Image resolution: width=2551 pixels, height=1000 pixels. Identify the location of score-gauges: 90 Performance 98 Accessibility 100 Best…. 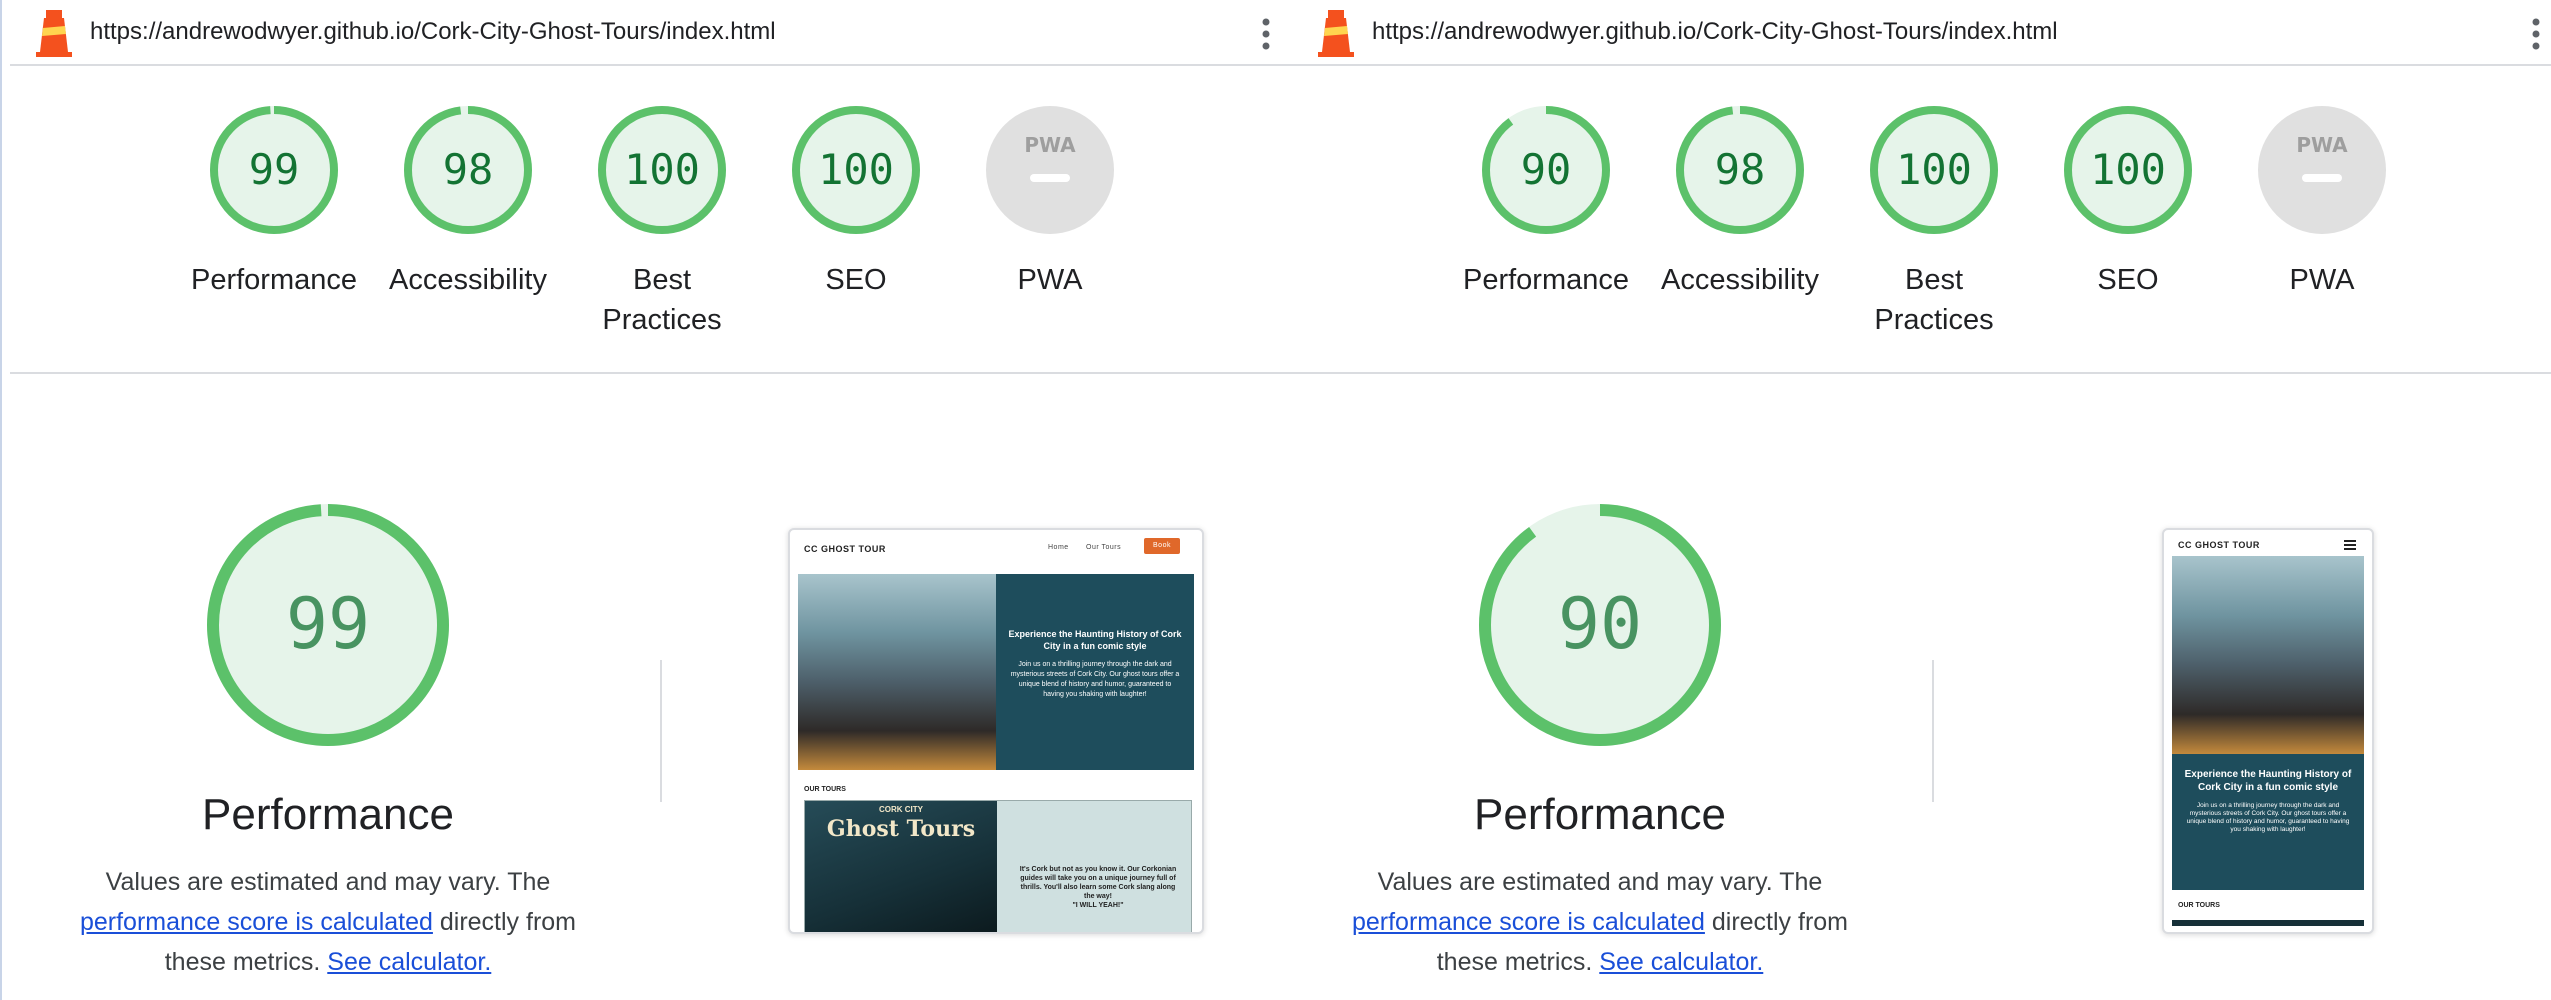
(1921, 224).